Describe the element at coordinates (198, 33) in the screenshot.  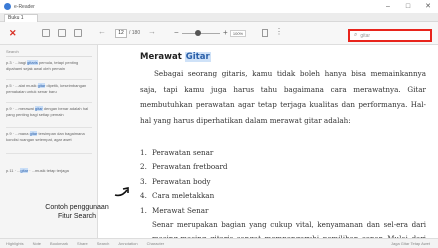
I see `zoom-slider-handle` at that location.